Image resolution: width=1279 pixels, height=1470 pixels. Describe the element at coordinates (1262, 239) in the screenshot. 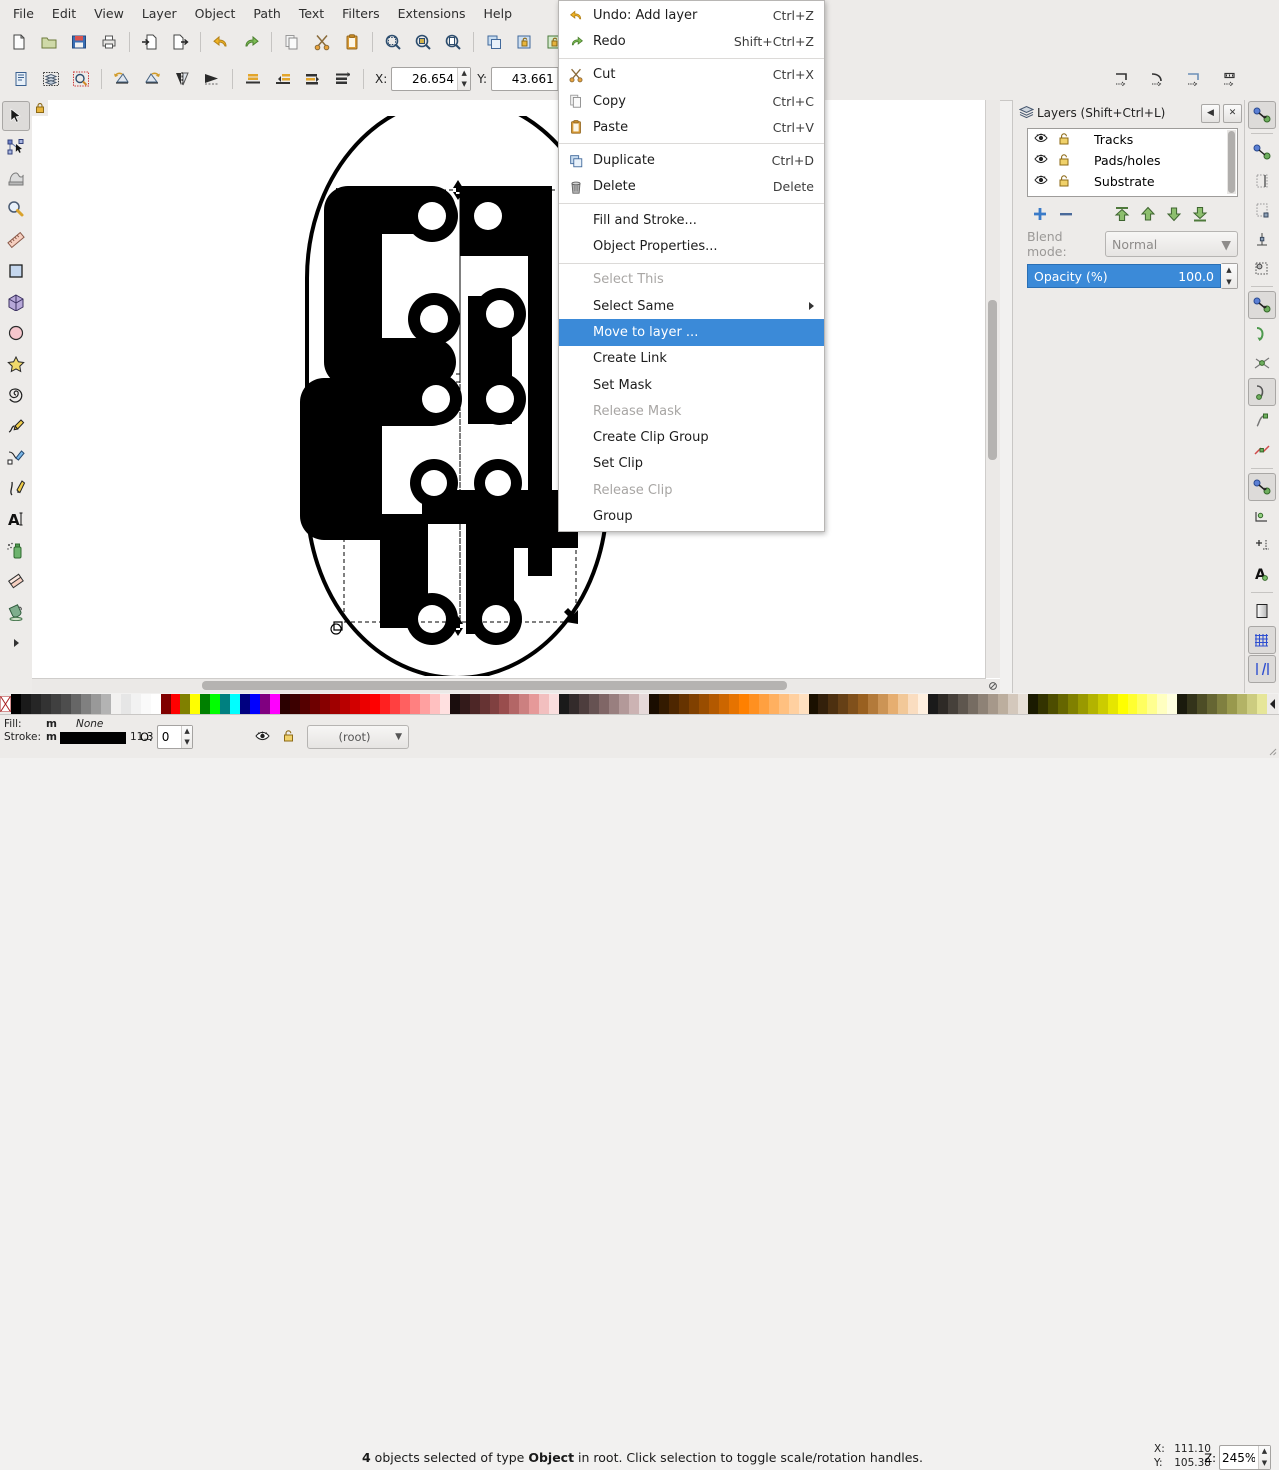

I see `snap-bbox-edge-midpoints-button` at that location.